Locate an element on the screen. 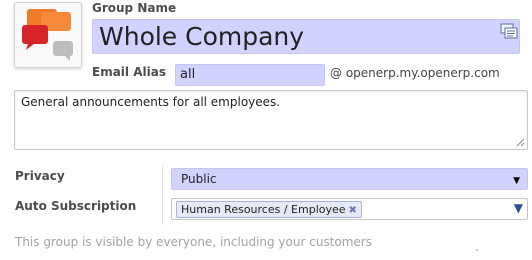 This screenshot has height=260, width=532. translate-icon is located at coordinates (509, 31).